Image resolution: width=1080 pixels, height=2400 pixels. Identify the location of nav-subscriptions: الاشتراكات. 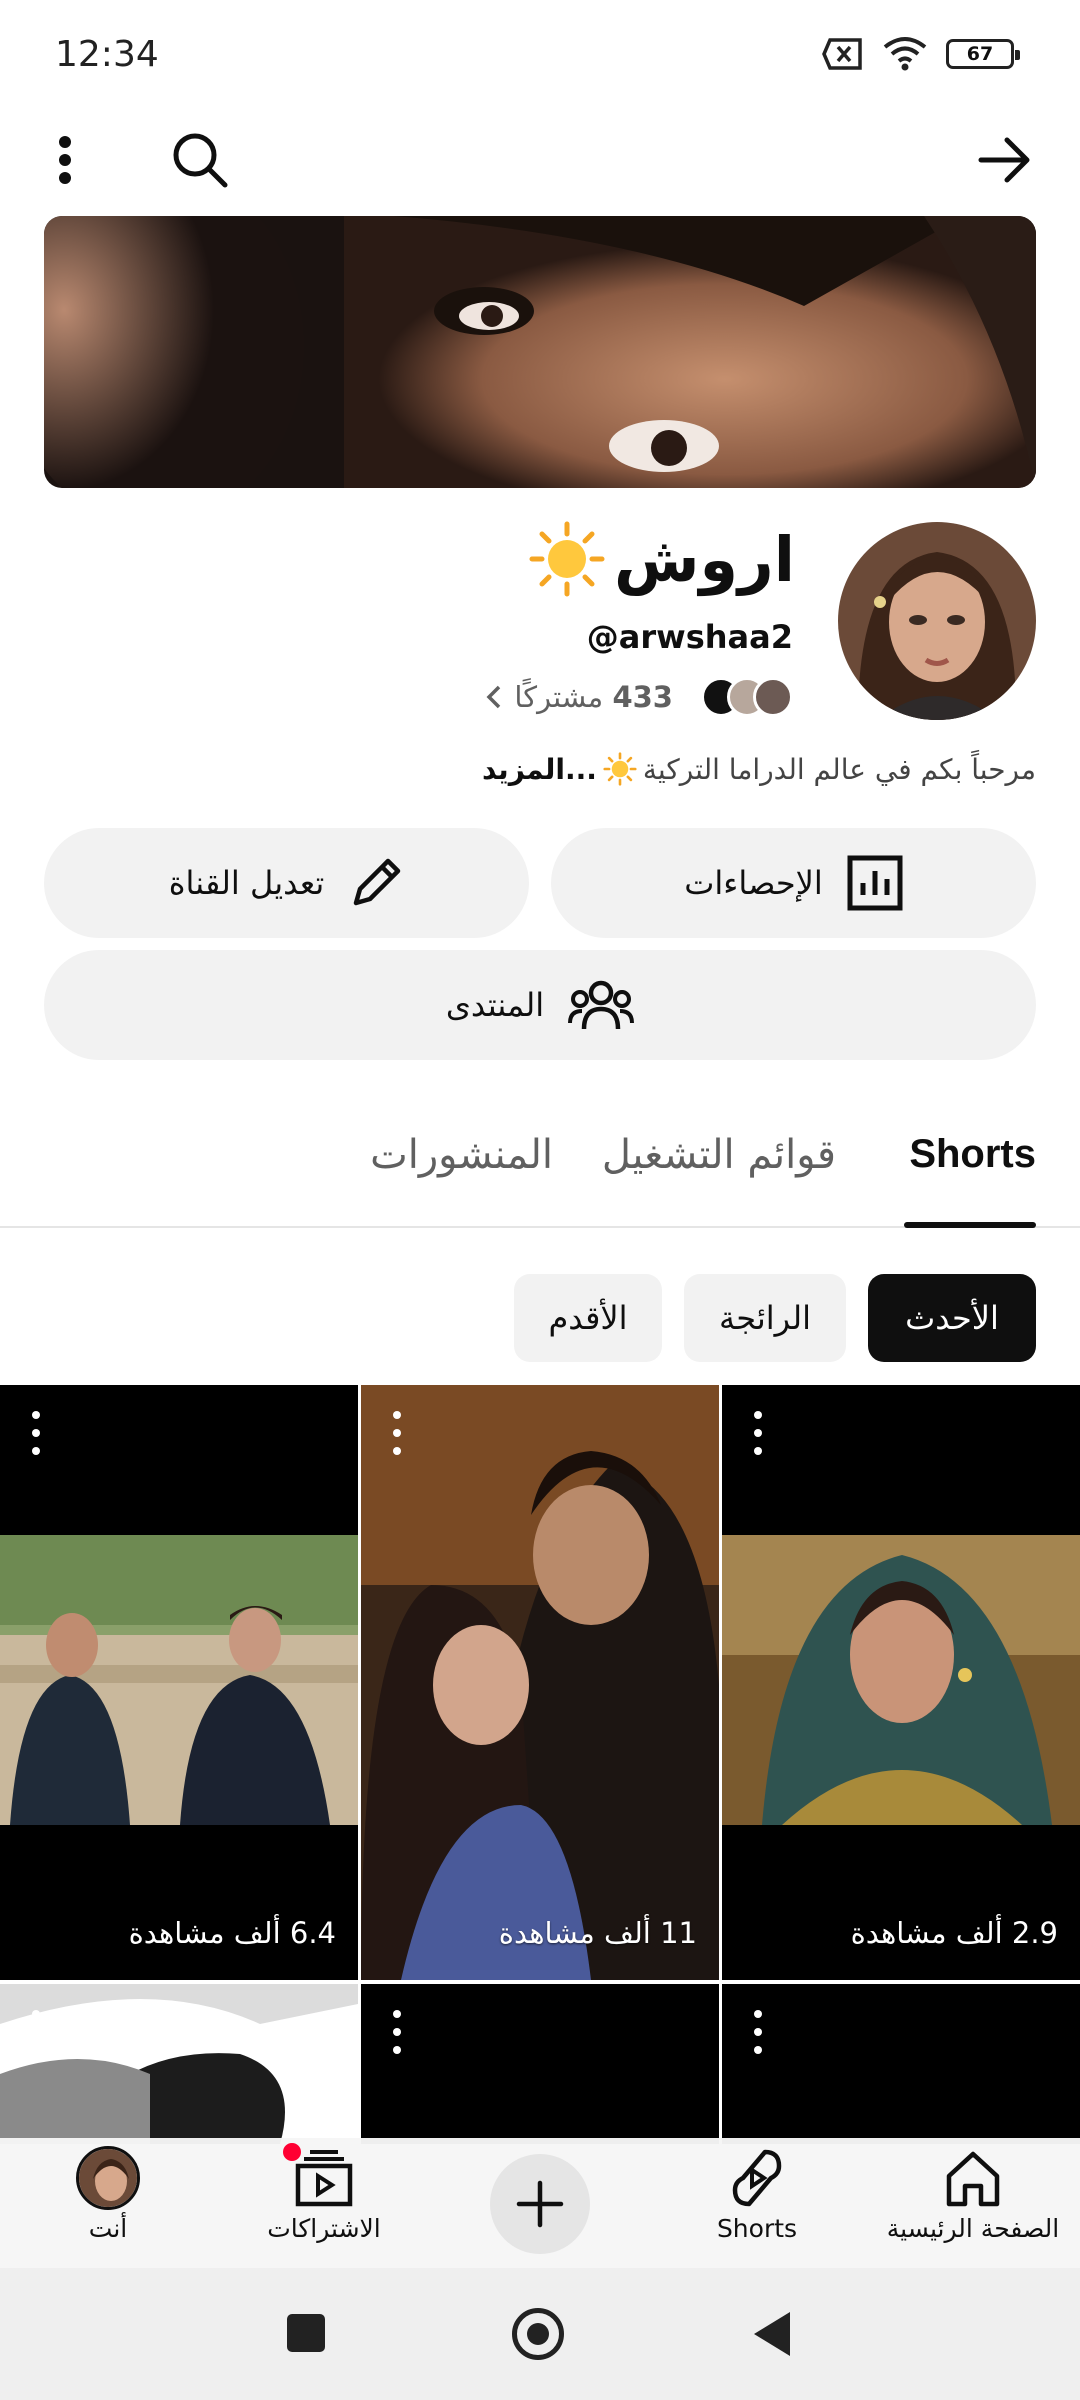
(324, 2191).